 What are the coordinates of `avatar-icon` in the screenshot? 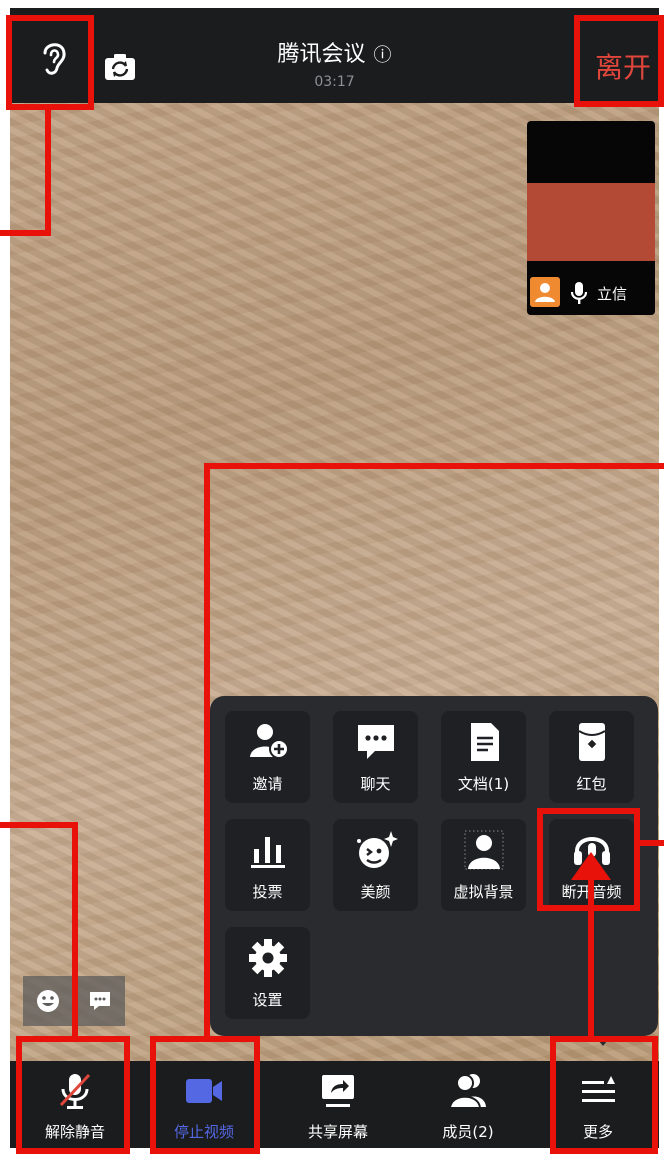 It's located at (545, 292).